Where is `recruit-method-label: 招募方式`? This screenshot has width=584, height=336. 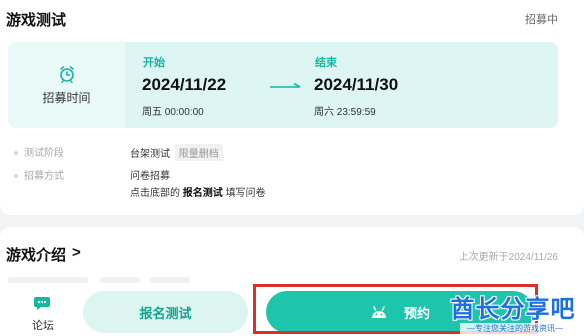 recruit-method-label: 招募方式 is located at coordinates (44, 176).